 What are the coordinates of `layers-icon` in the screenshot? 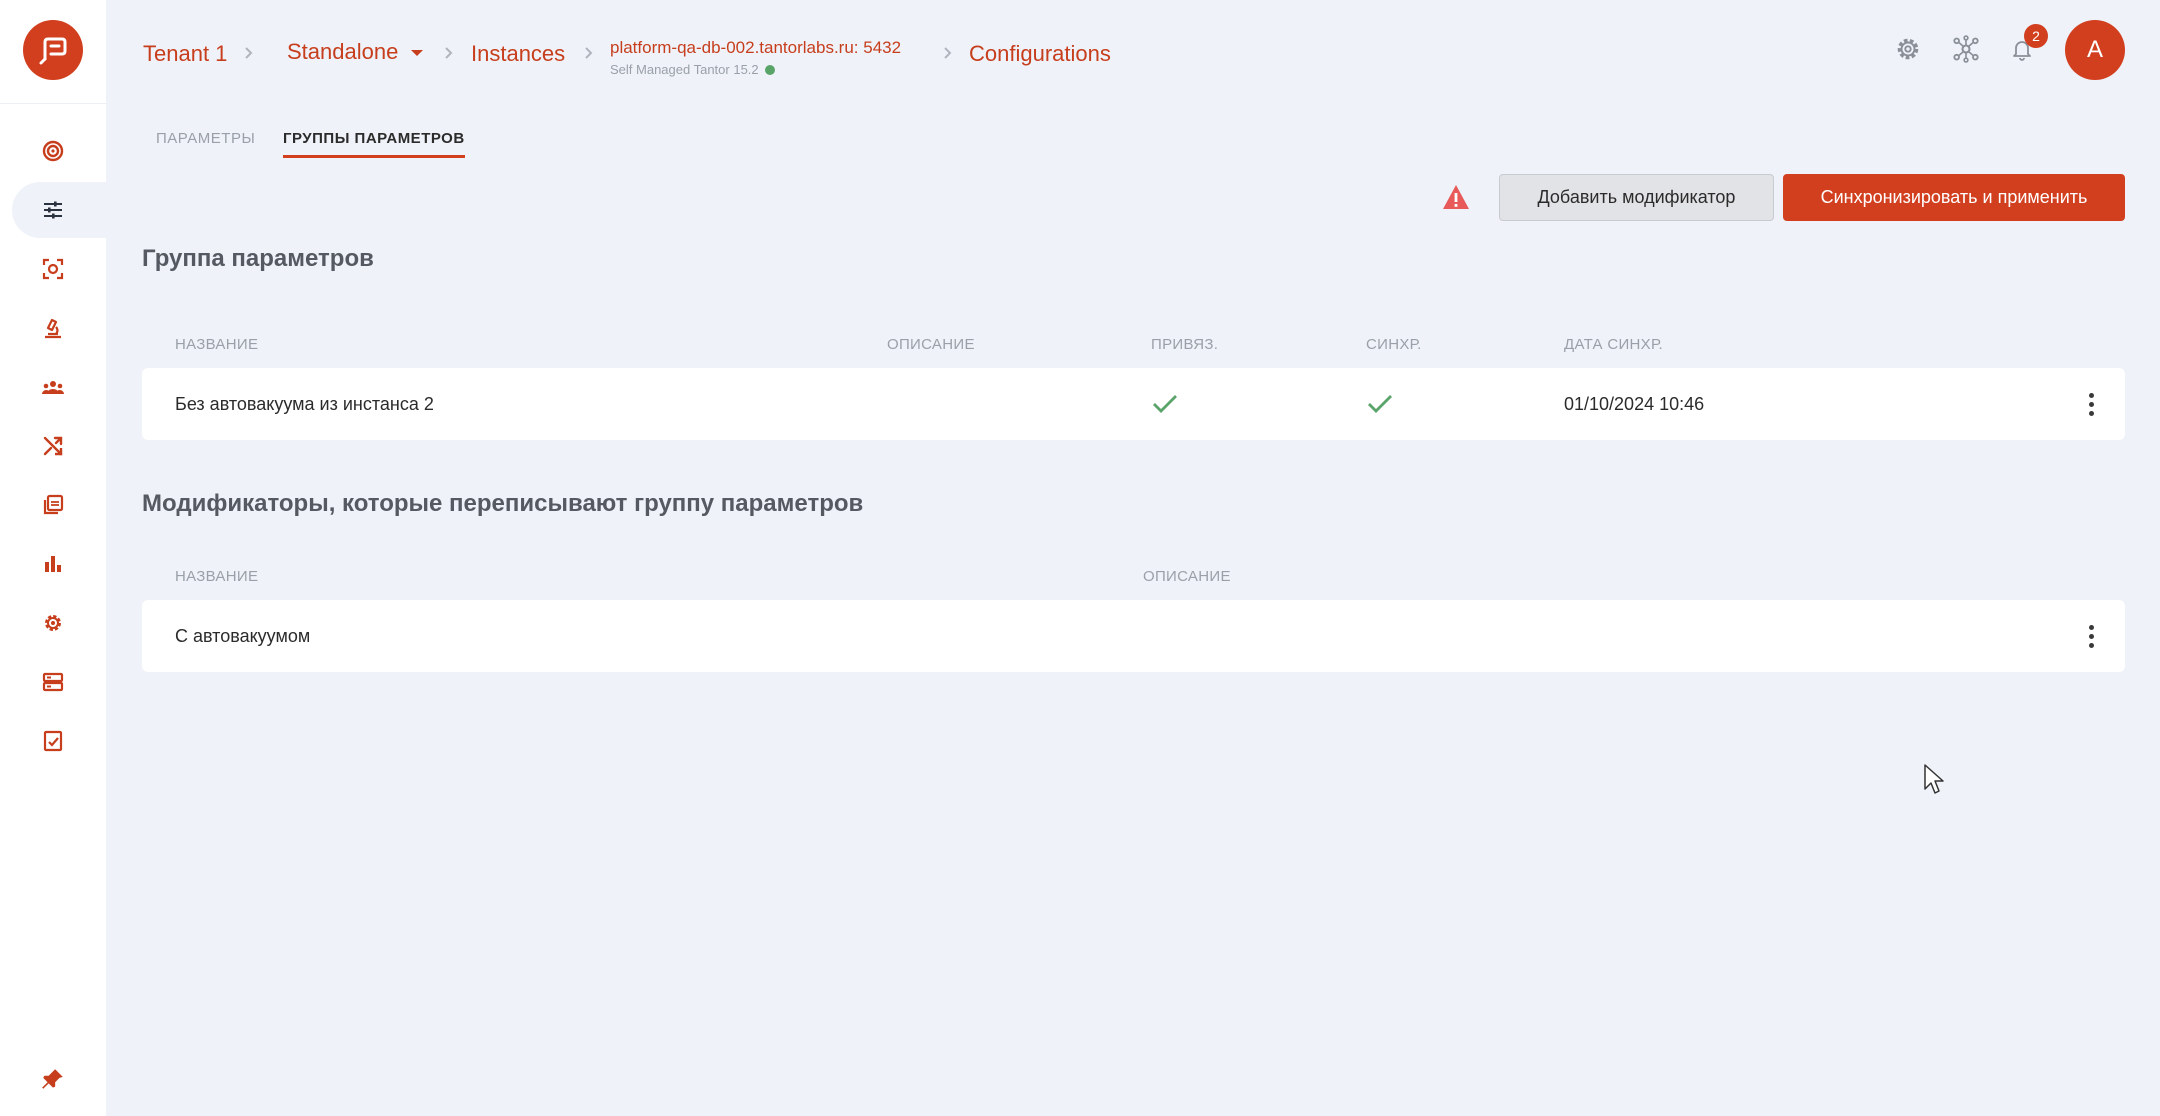 It's located at (53, 504).